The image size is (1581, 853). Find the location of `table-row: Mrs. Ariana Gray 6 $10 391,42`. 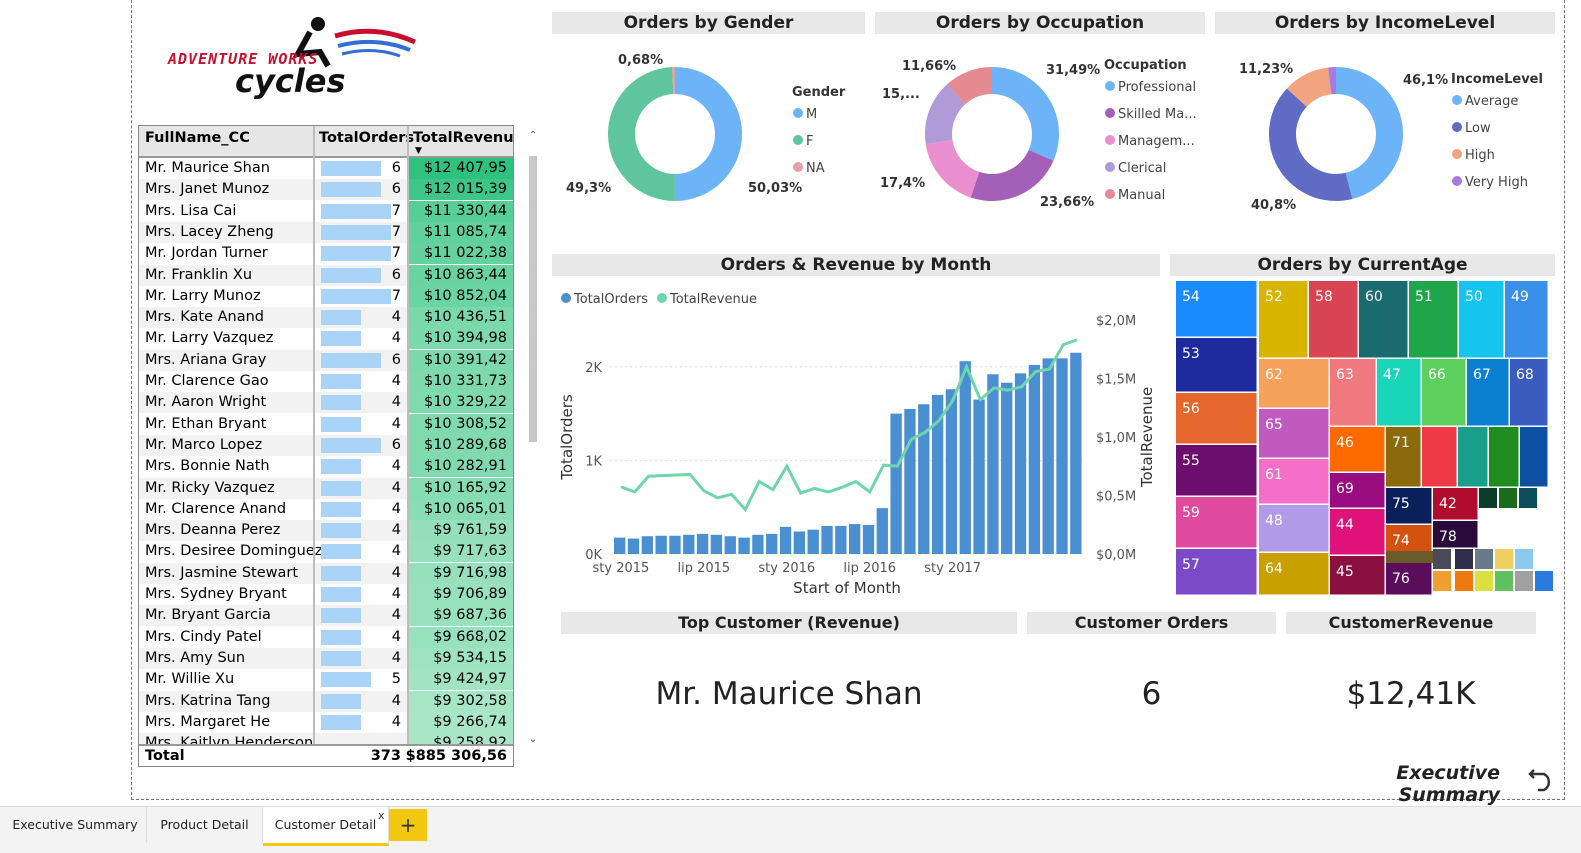

table-row: Mrs. Ariana Gray 6 $10 391,42 is located at coordinates (326, 360).